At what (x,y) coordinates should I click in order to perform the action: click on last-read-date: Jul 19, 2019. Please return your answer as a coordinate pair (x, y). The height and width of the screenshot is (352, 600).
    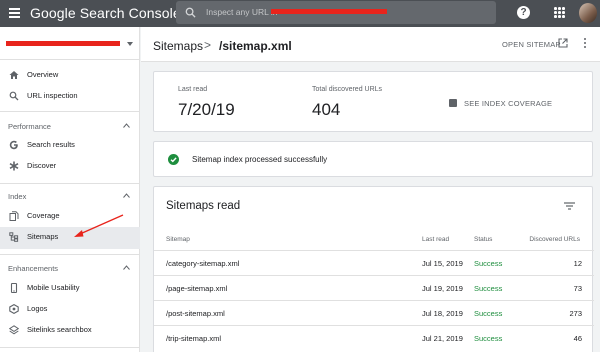
    Looking at the image, I should click on (442, 288).